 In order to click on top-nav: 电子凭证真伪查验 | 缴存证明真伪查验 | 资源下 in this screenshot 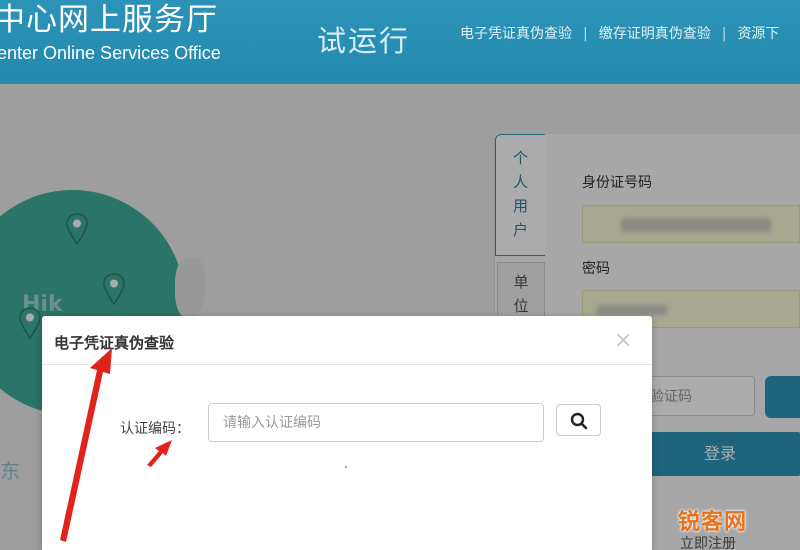, I will do `click(619, 33)`.